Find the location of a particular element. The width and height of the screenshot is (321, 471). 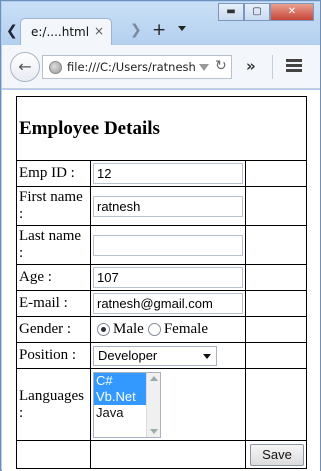

navigation-bar: ← file:///C:/Users/ratnesh, ↻ » is located at coordinates (161, 67).